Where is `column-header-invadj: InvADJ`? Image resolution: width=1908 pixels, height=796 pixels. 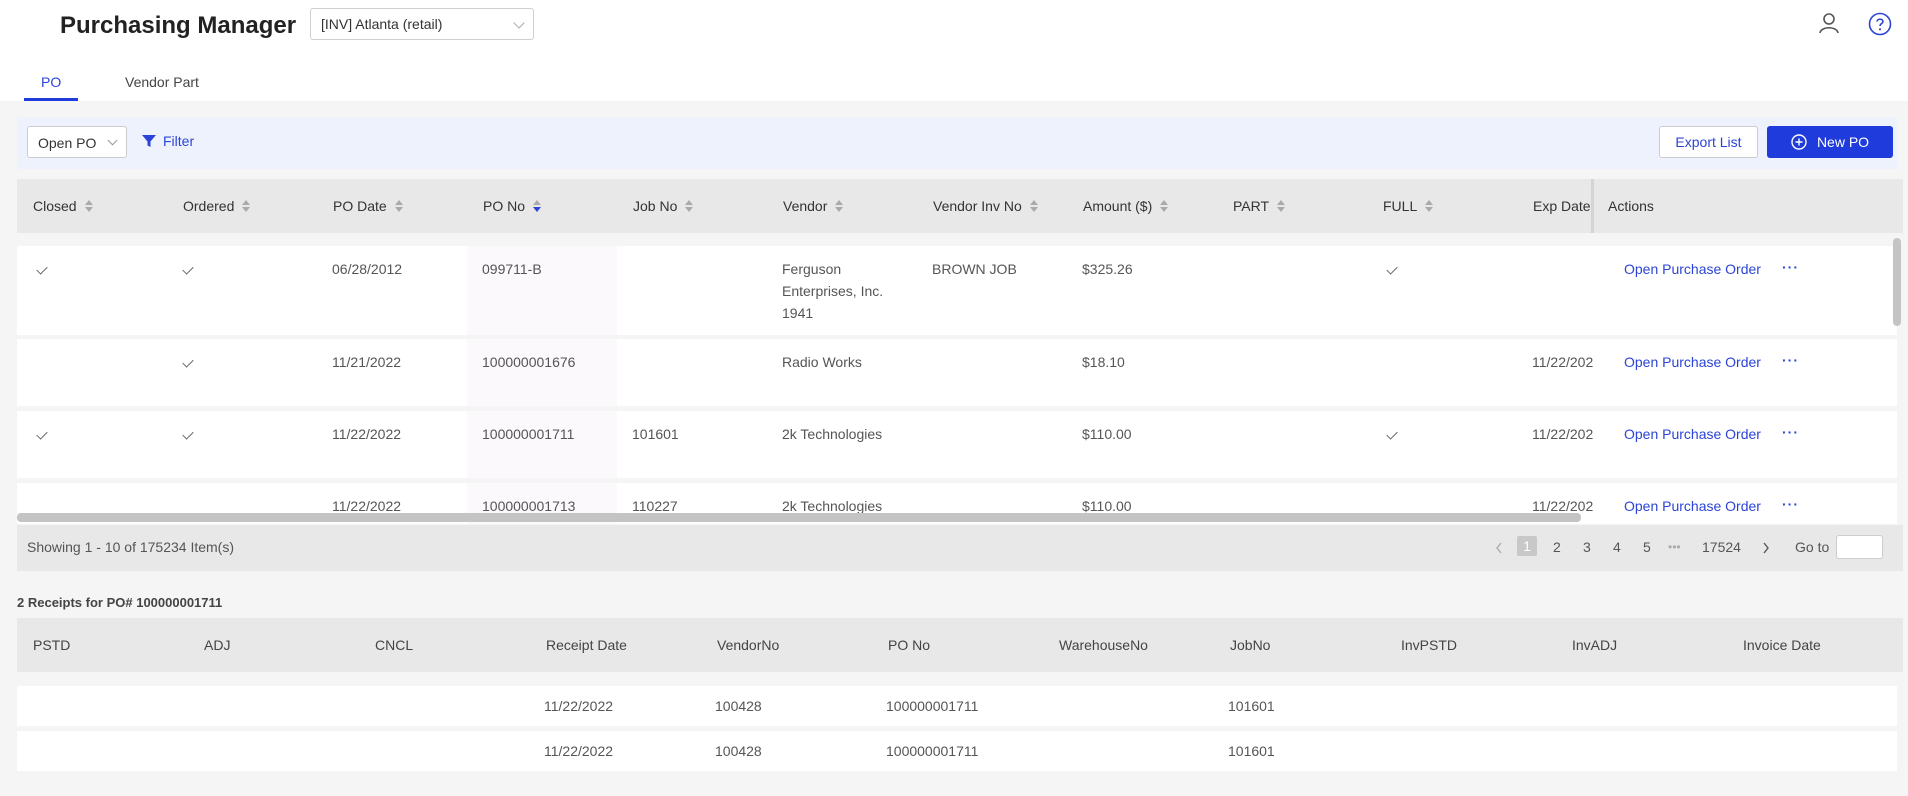 column-header-invadj: InvADJ is located at coordinates (1594, 645).